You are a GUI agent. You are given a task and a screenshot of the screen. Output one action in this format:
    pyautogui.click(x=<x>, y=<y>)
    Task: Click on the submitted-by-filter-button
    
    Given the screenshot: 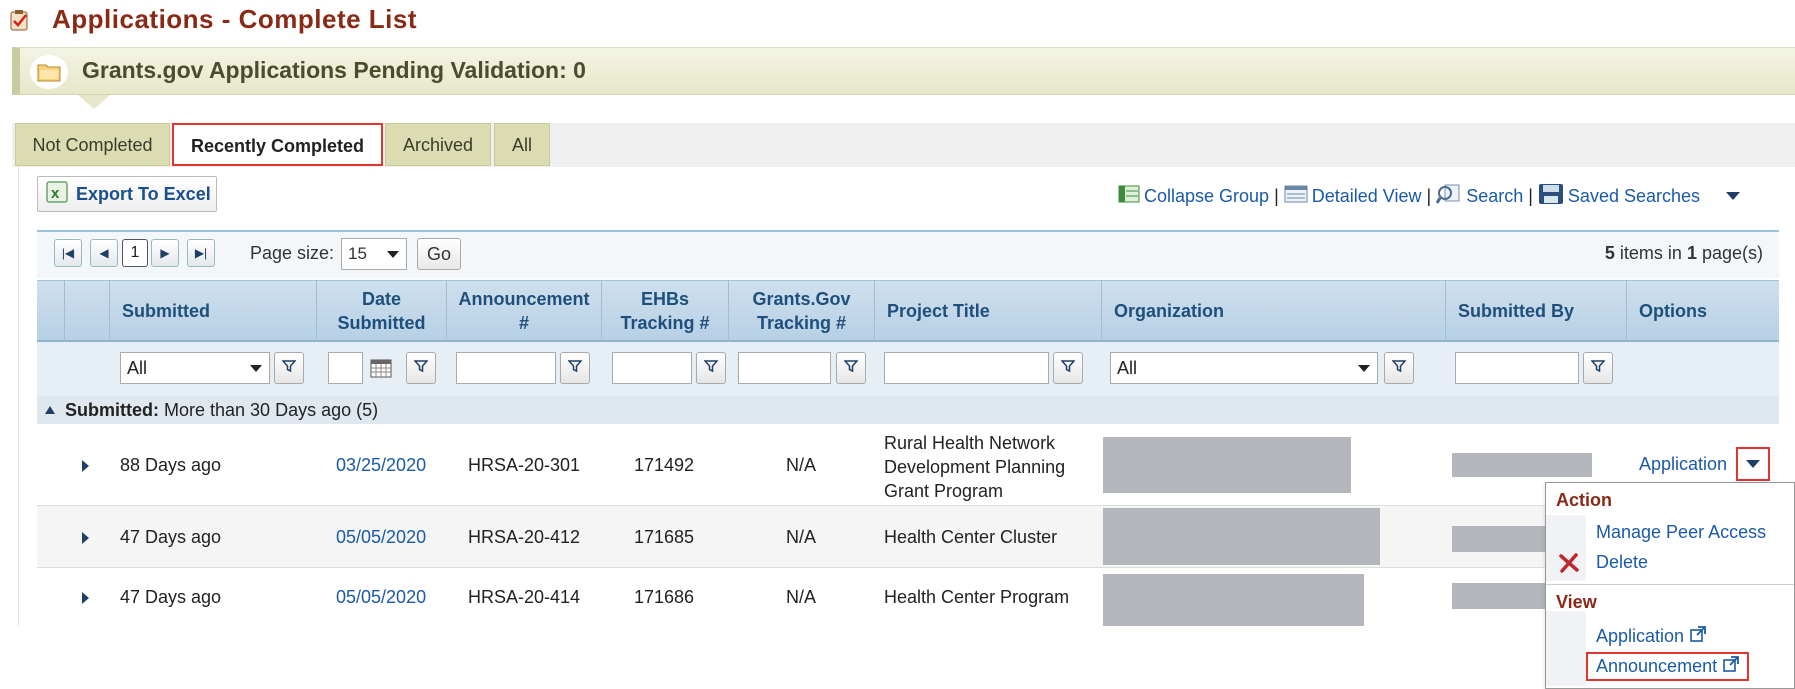 What is the action you would take?
    pyautogui.click(x=1598, y=368)
    